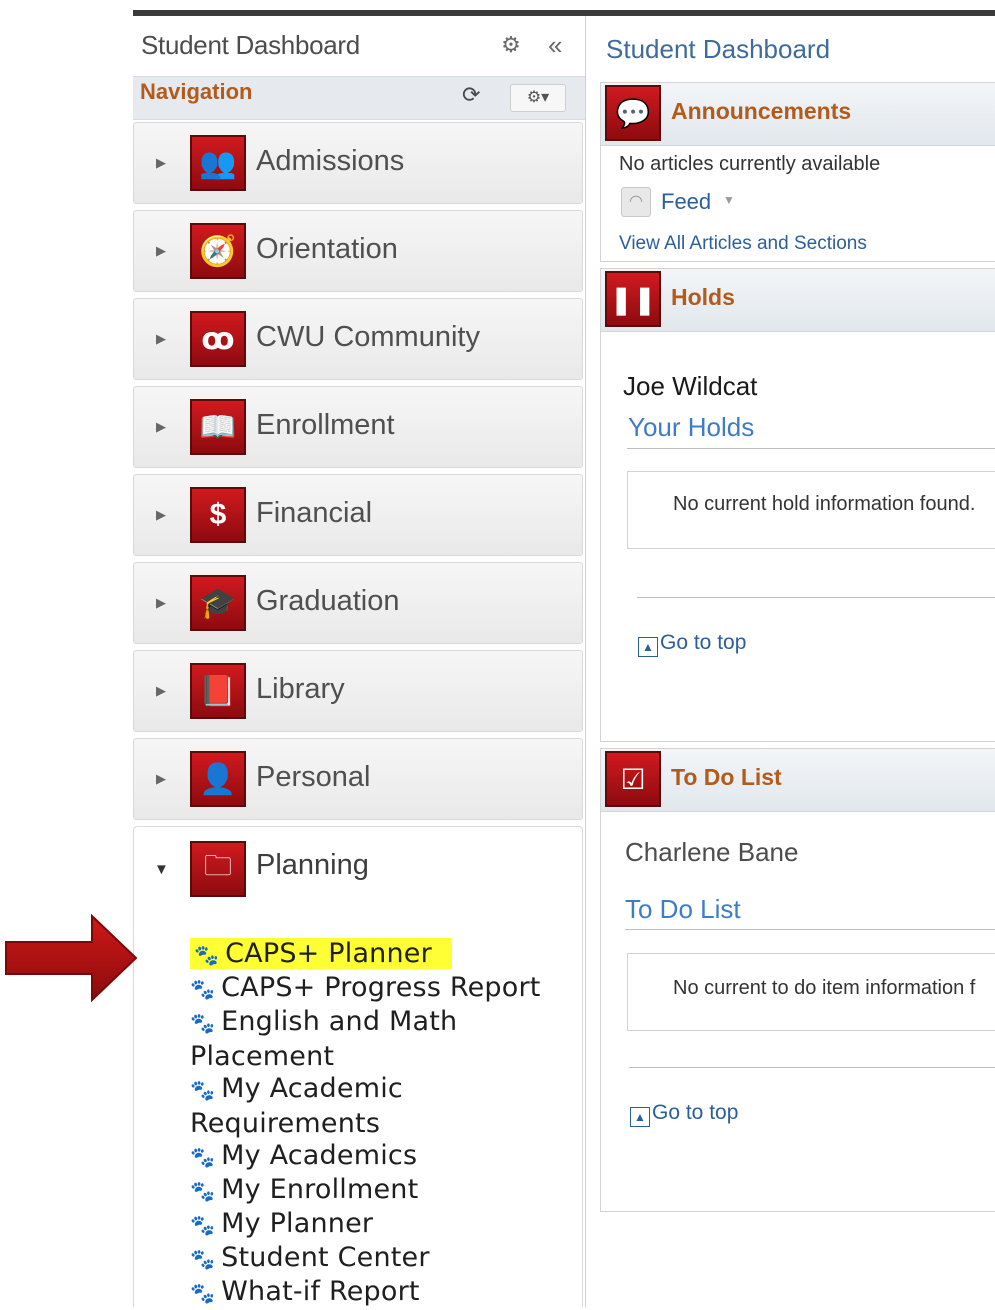 This screenshot has height=1310, width=995. Describe the element at coordinates (585, 661) in the screenshot. I see `pane-divider` at that location.